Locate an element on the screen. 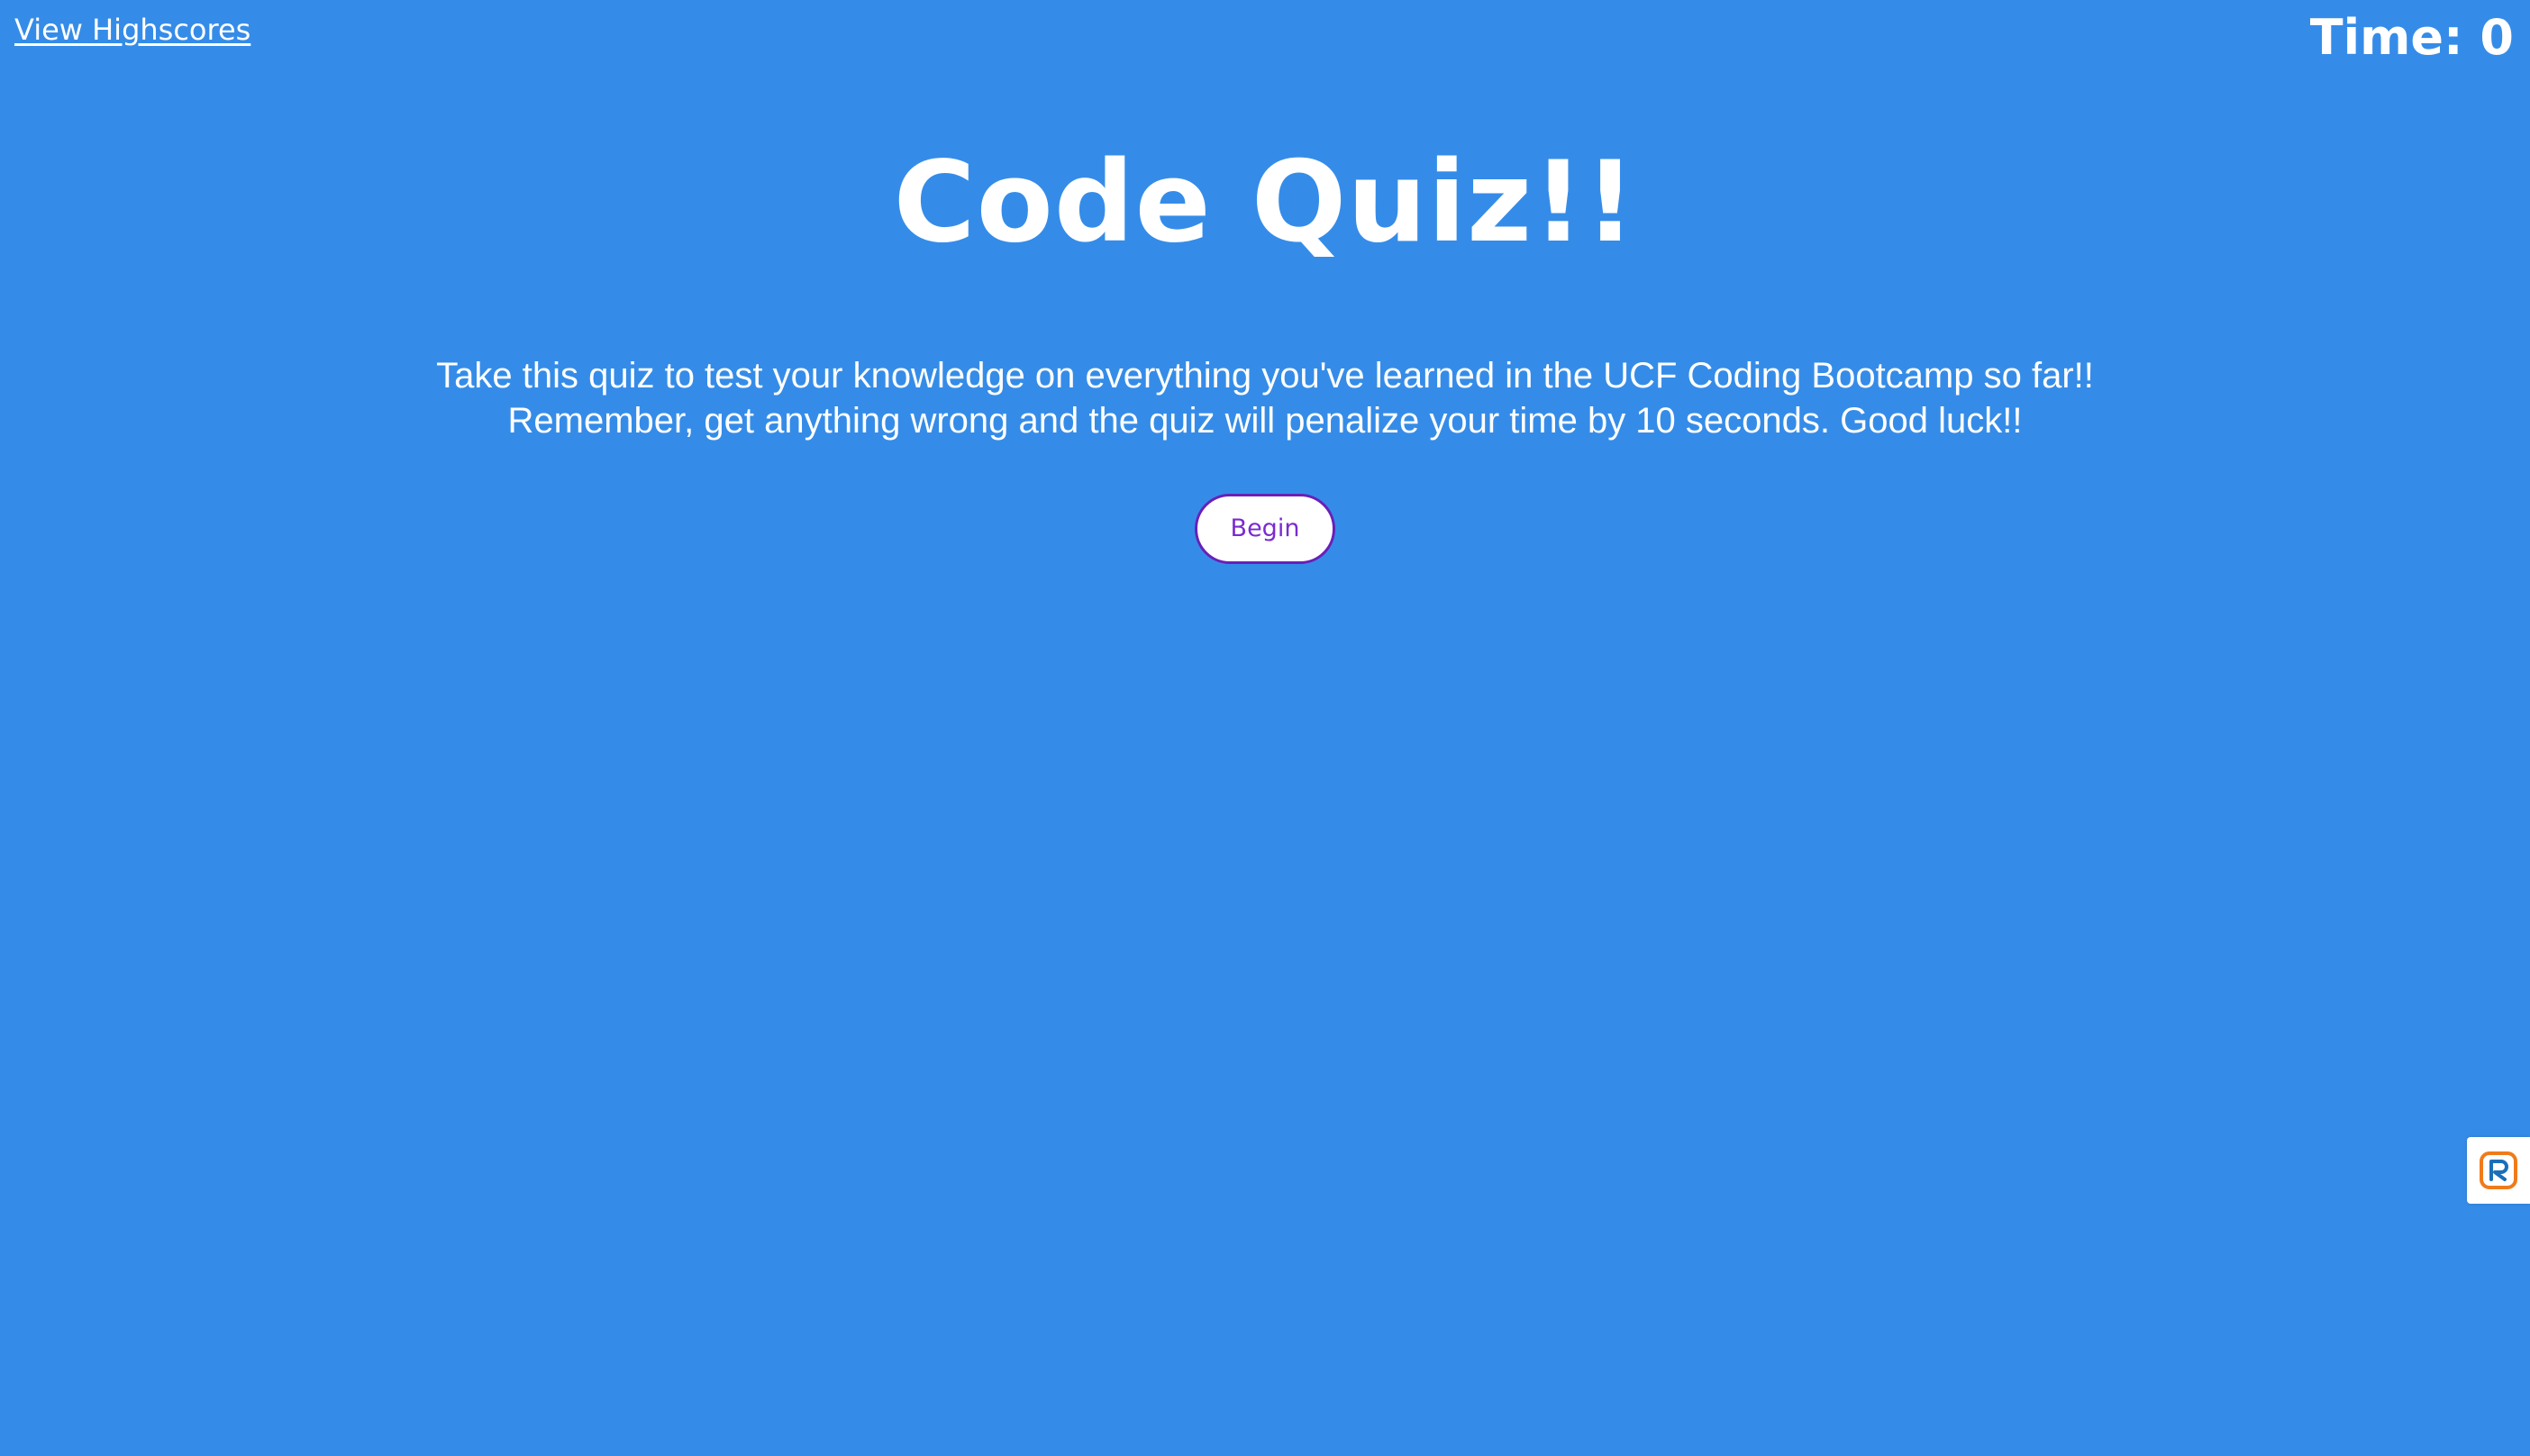 The height and width of the screenshot is (1456, 2530). r-logo-icon is located at coordinates (2498, 1170).